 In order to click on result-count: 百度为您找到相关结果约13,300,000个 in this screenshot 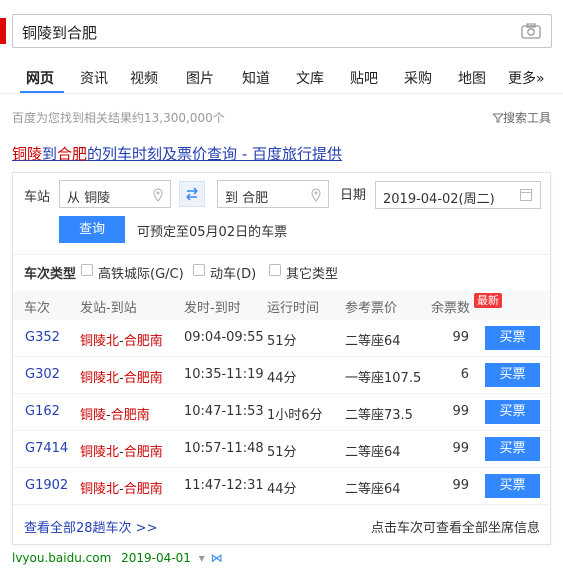, I will do `click(118, 118)`.